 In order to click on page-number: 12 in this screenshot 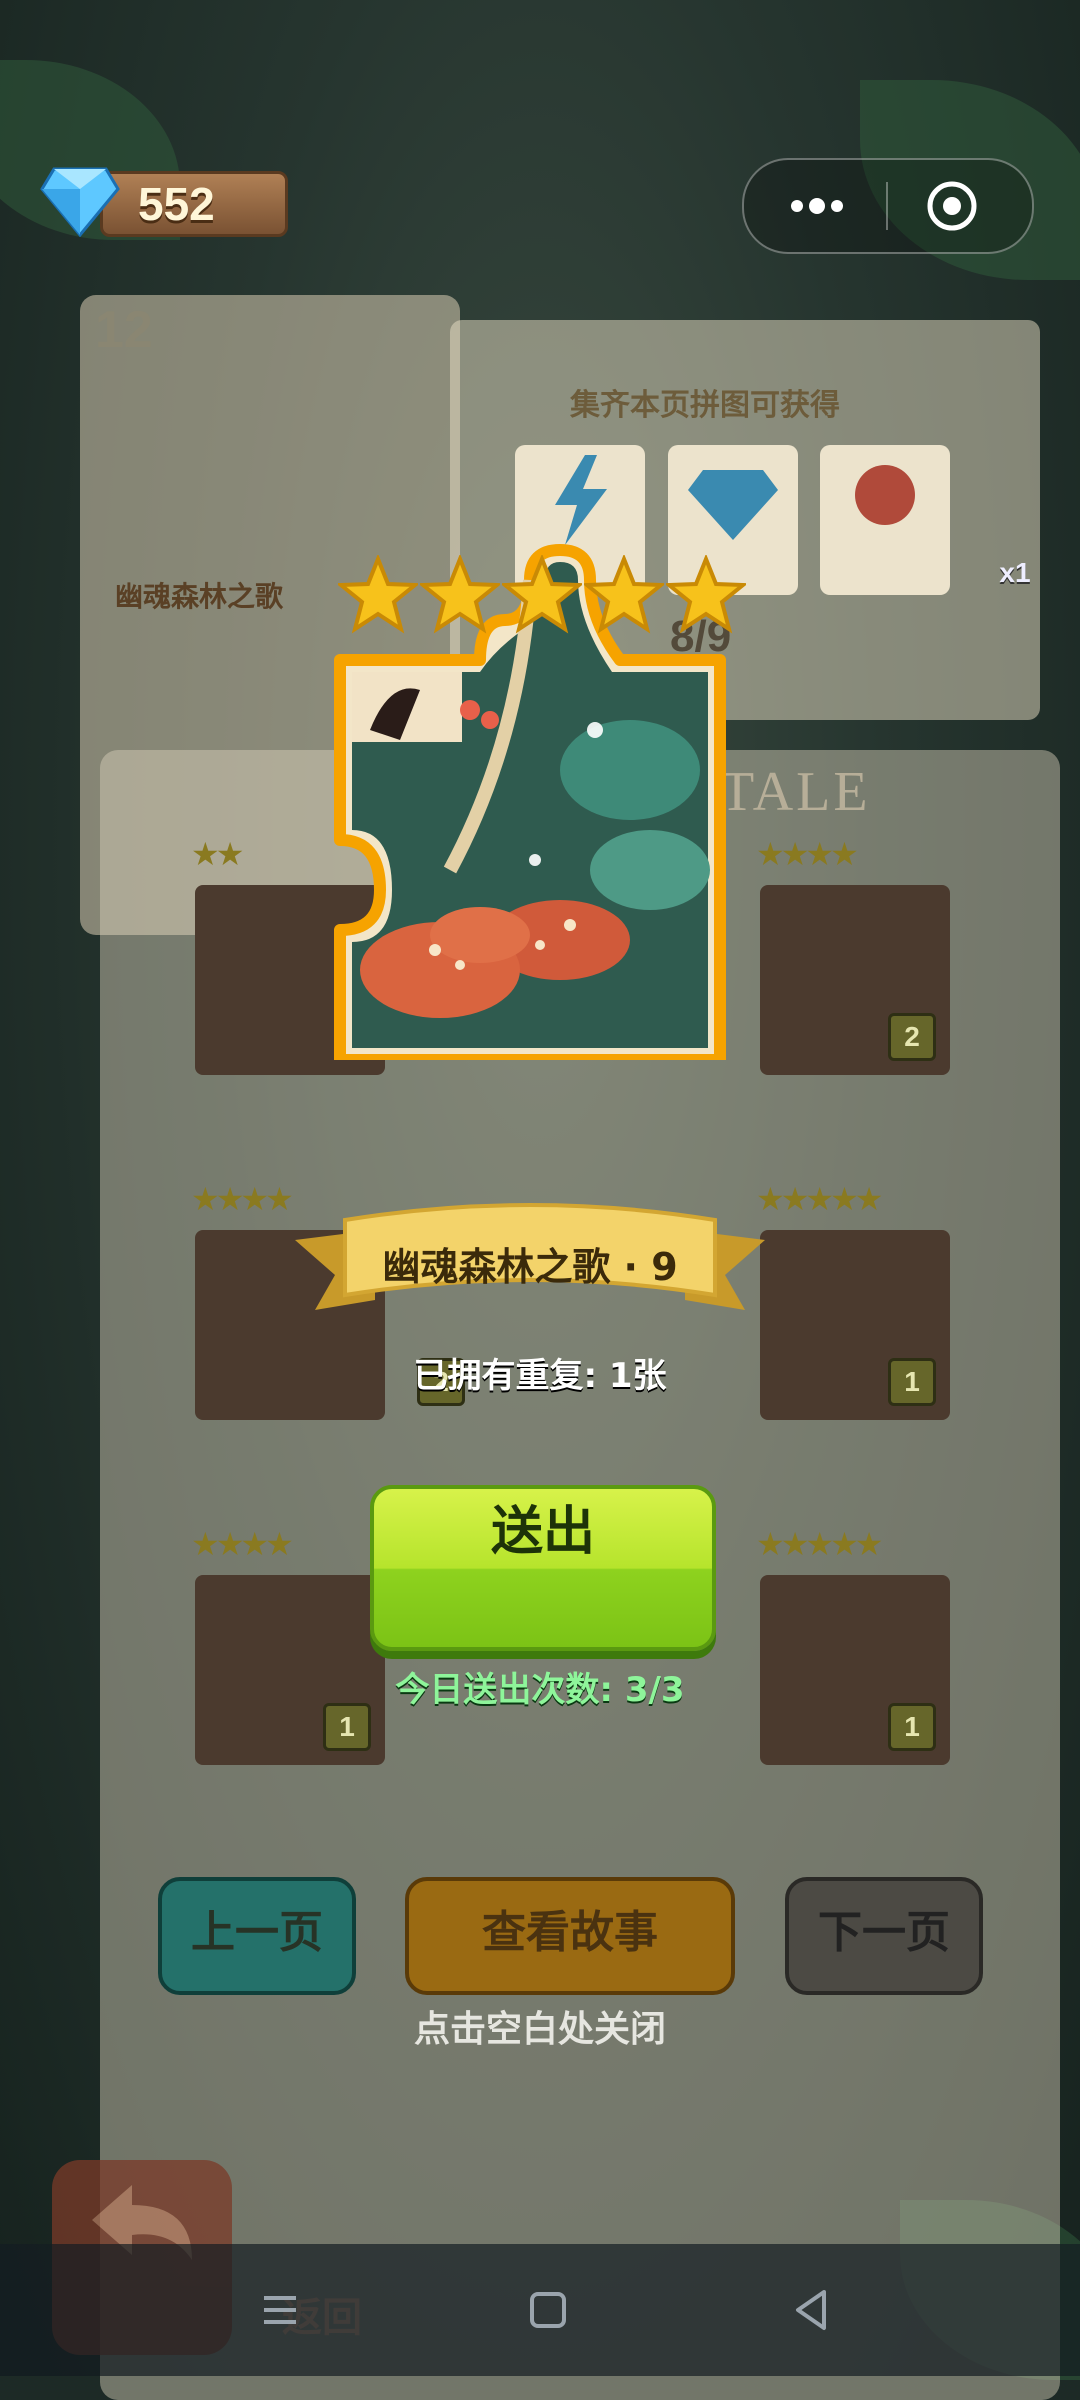, I will do `click(124, 330)`.